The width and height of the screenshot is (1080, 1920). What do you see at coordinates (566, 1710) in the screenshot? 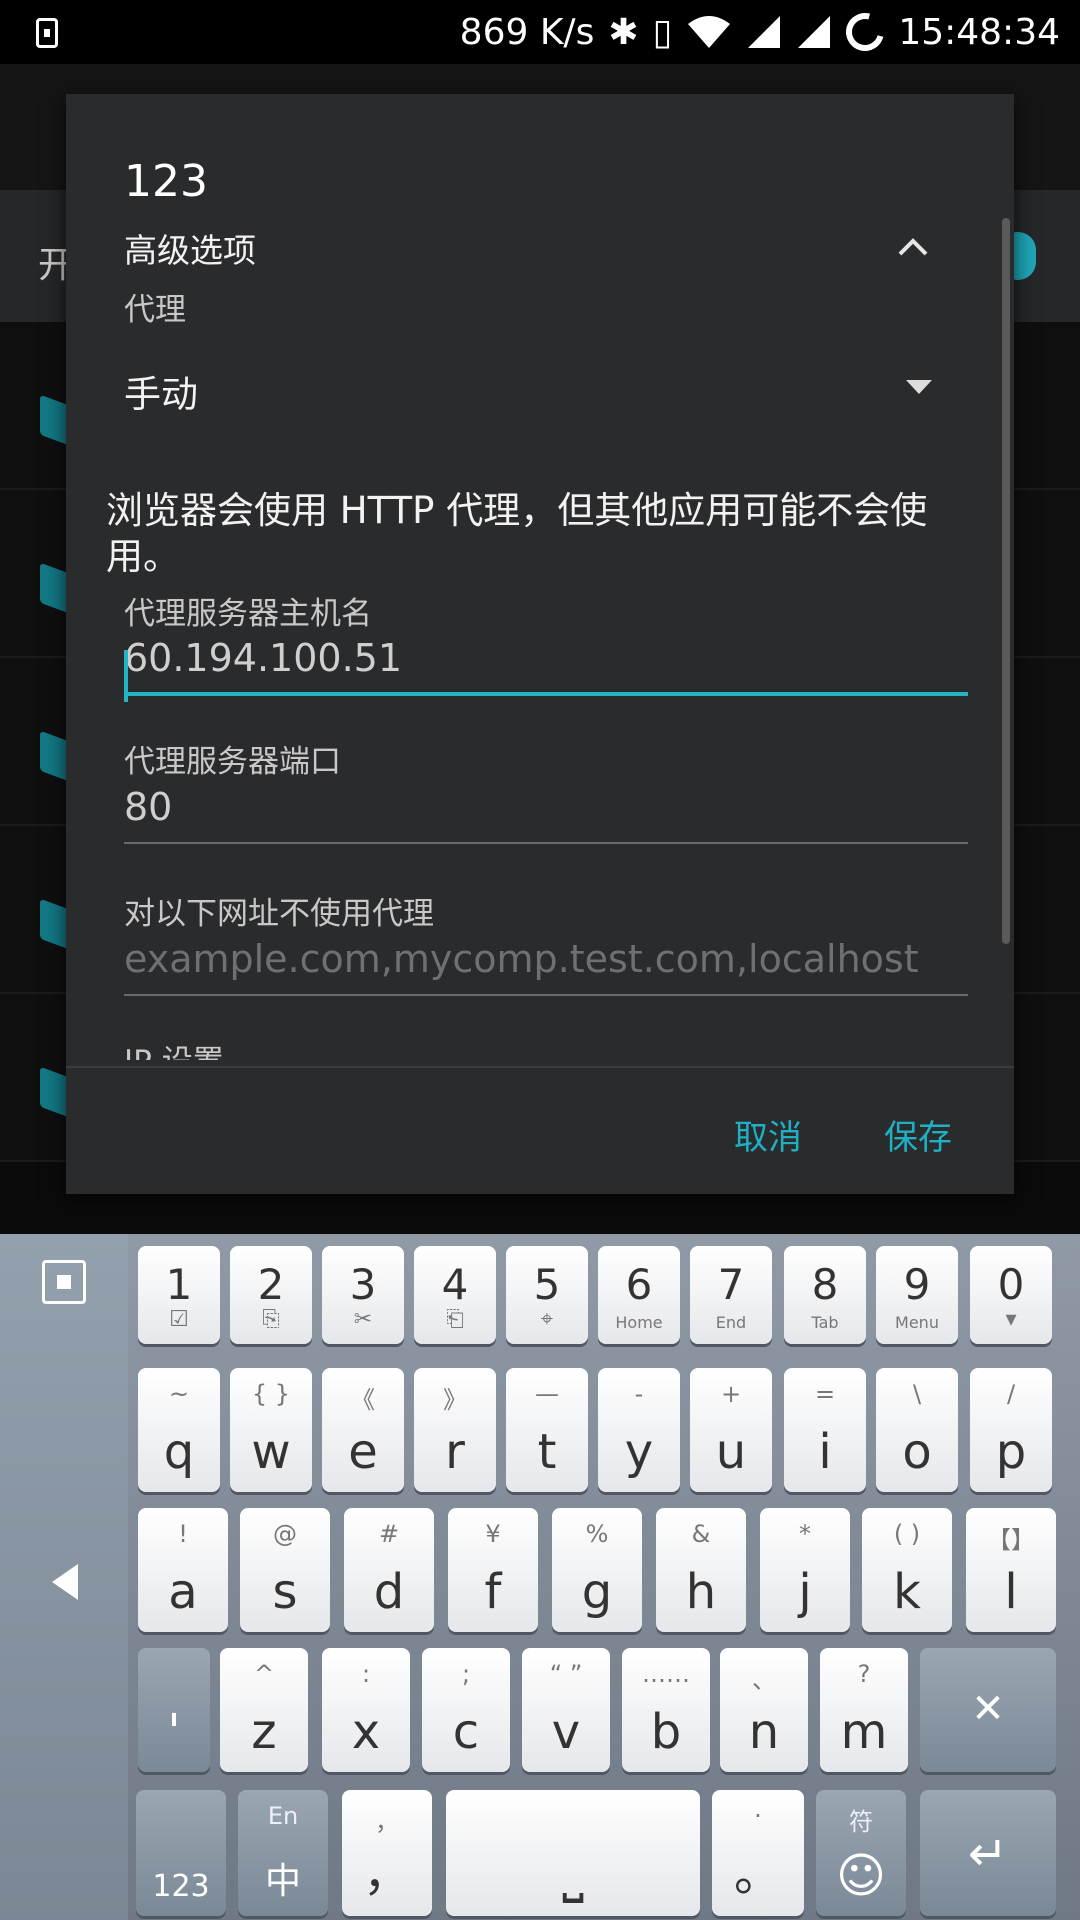
I see `key-v: “ ” v` at bounding box center [566, 1710].